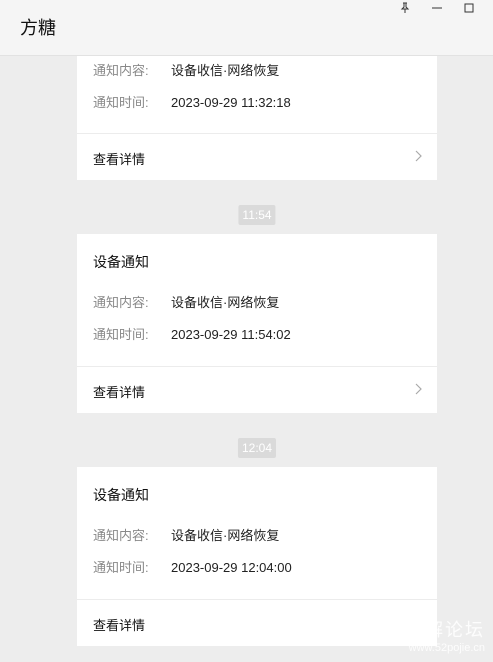 The width and height of the screenshot is (493, 662). What do you see at coordinates (425, 630) in the screenshot?
I see `watermark-text: 吾爱破解论坛` at bounding box center [425, 630].